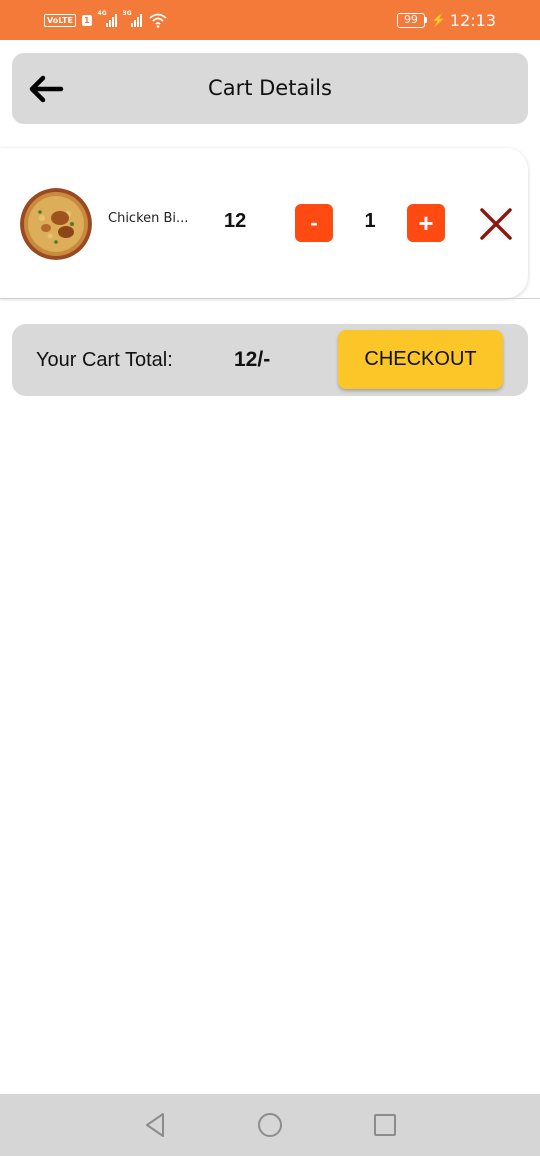 The image size is (540, 1156). Describe the element at coordinates (438, 20) in the screenshot. I see `charging-icon: ⚡` at that location.